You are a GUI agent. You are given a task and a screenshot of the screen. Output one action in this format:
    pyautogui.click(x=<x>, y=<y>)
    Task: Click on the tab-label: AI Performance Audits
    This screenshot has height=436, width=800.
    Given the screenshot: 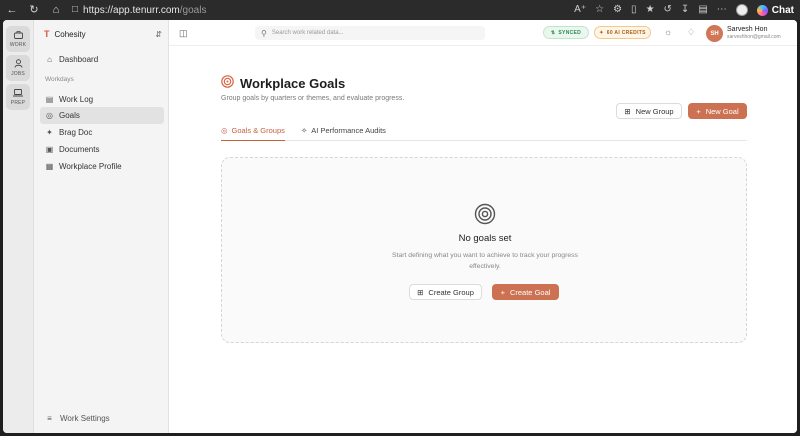 What is the action you would take?
    pyautogui.click(x=348, y=130)
    